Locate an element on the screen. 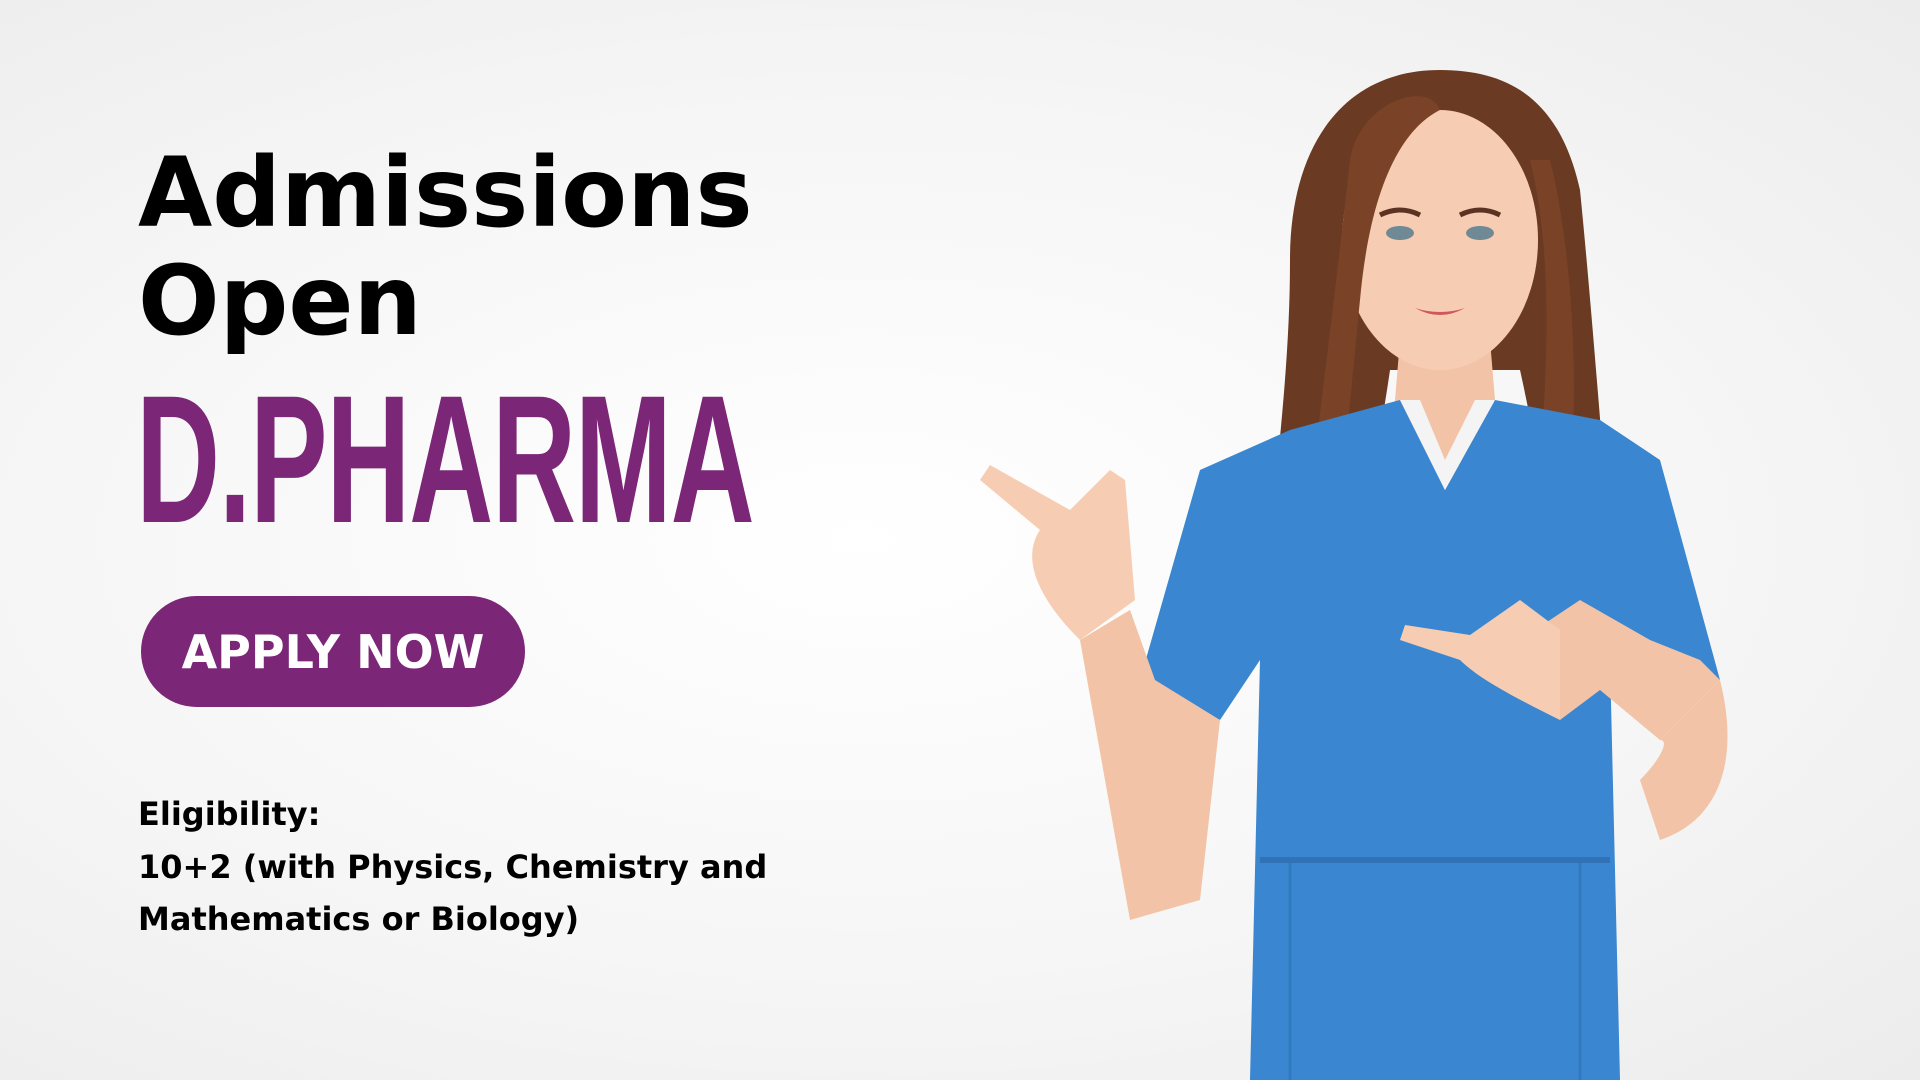  eligibility-title: Eligibility: is located at coordinates (229, 814).